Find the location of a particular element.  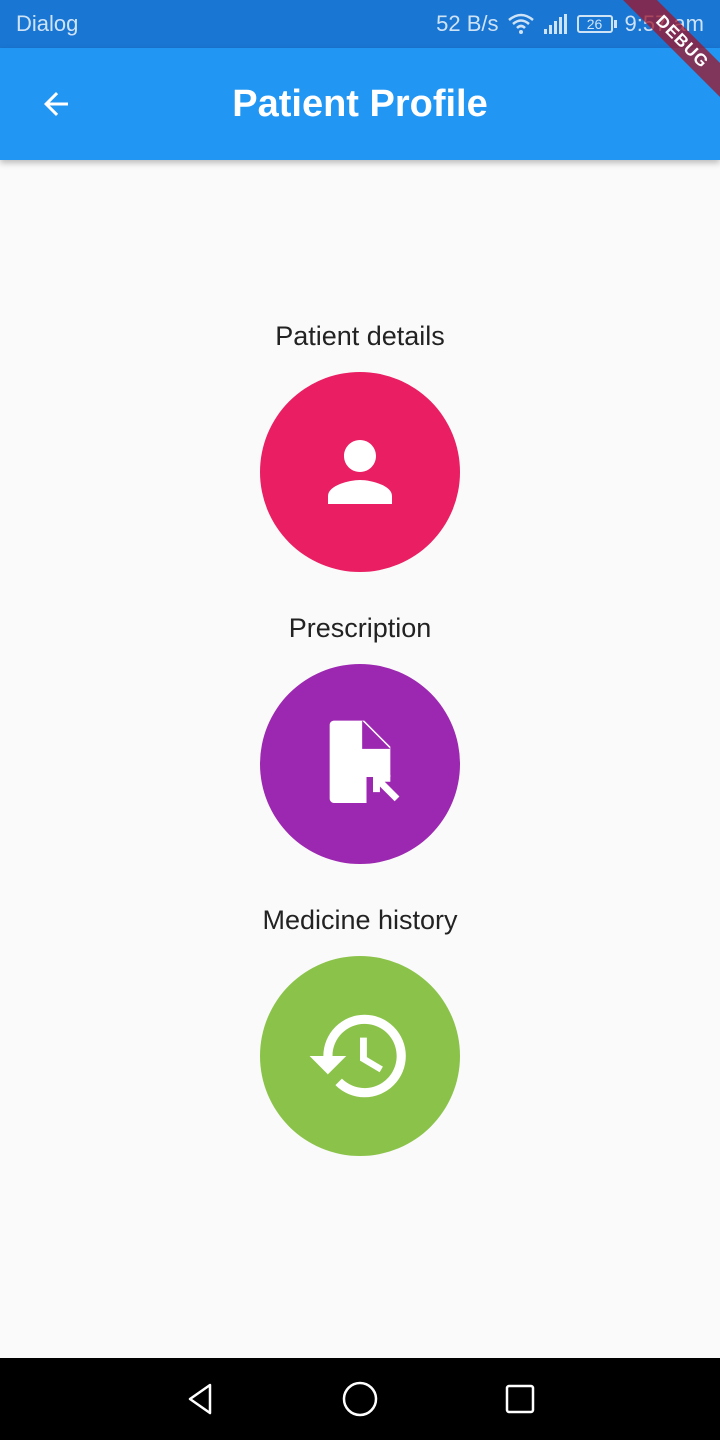

battery-icon: 26 is located at coordinates (596, 24).